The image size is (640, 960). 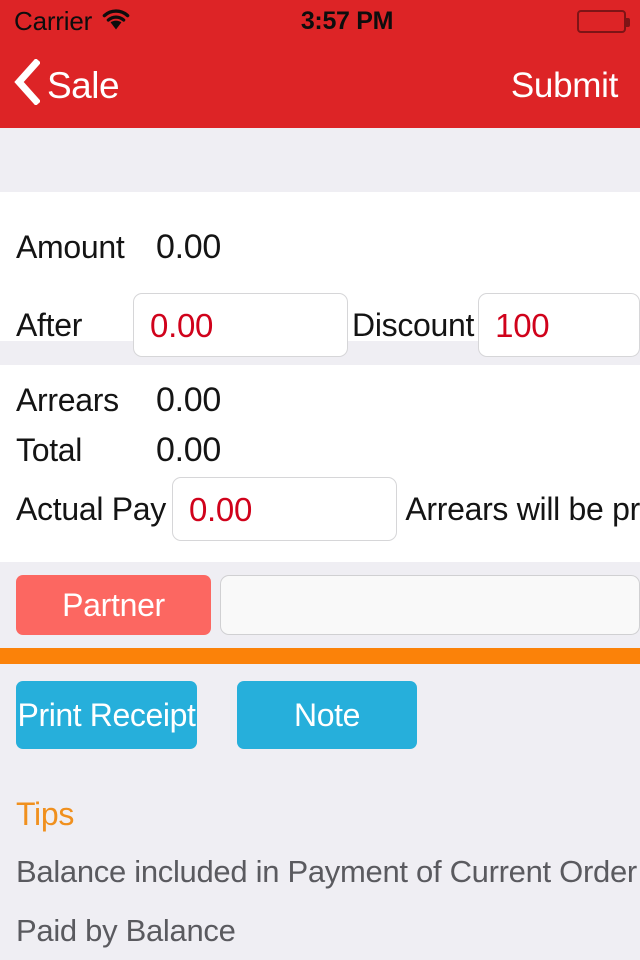 I want to click on back-button: Sale, so click(x=67, y=84).